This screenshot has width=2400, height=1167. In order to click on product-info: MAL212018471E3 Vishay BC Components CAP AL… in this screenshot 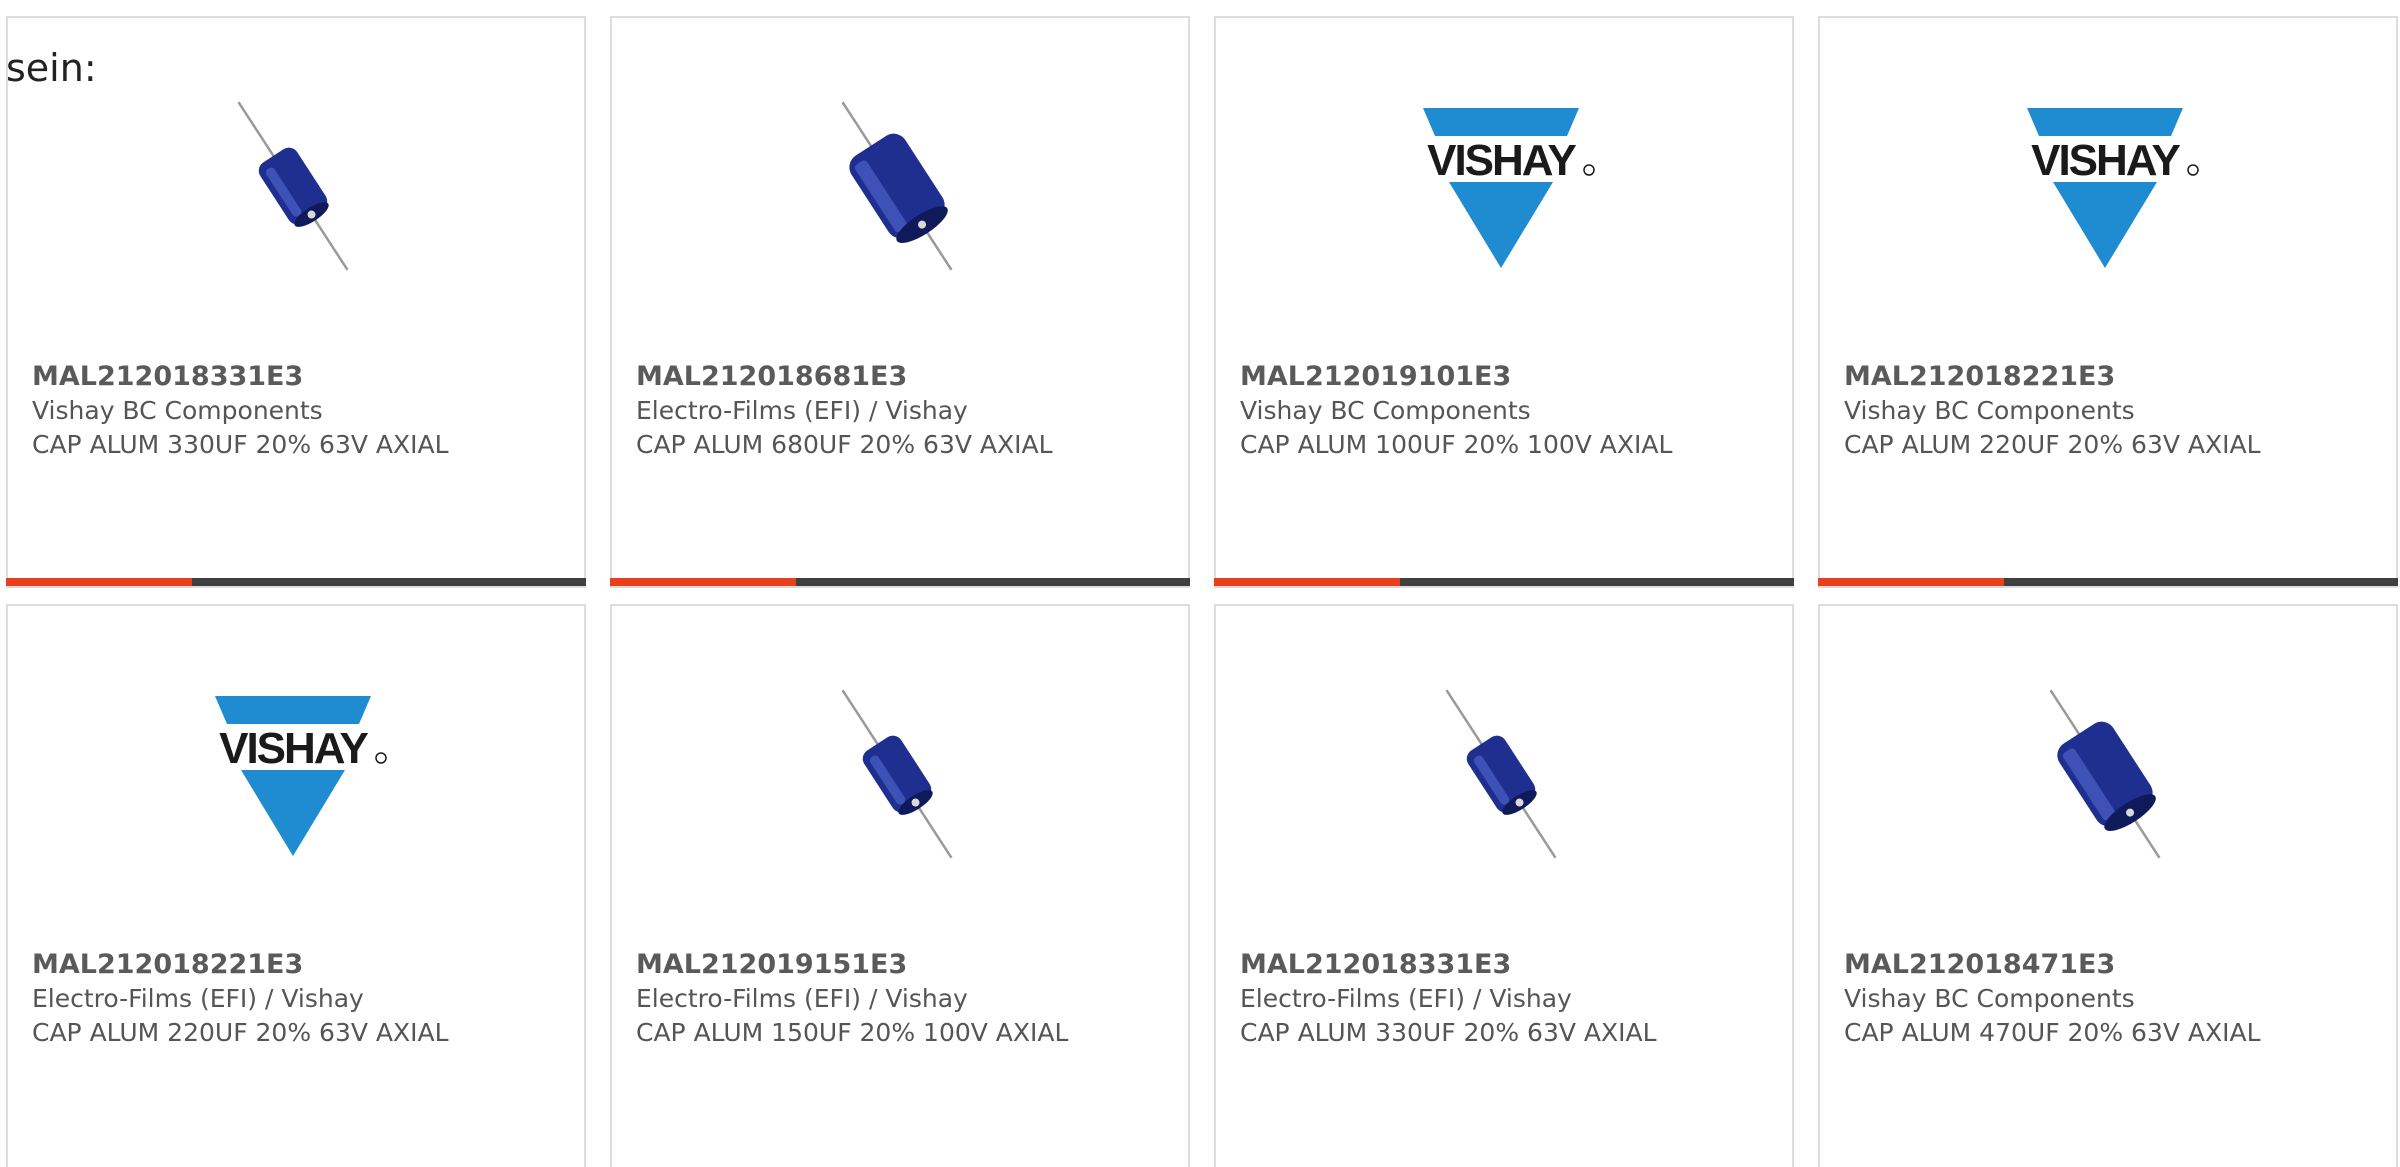, I will do `click(2084, 999)`.